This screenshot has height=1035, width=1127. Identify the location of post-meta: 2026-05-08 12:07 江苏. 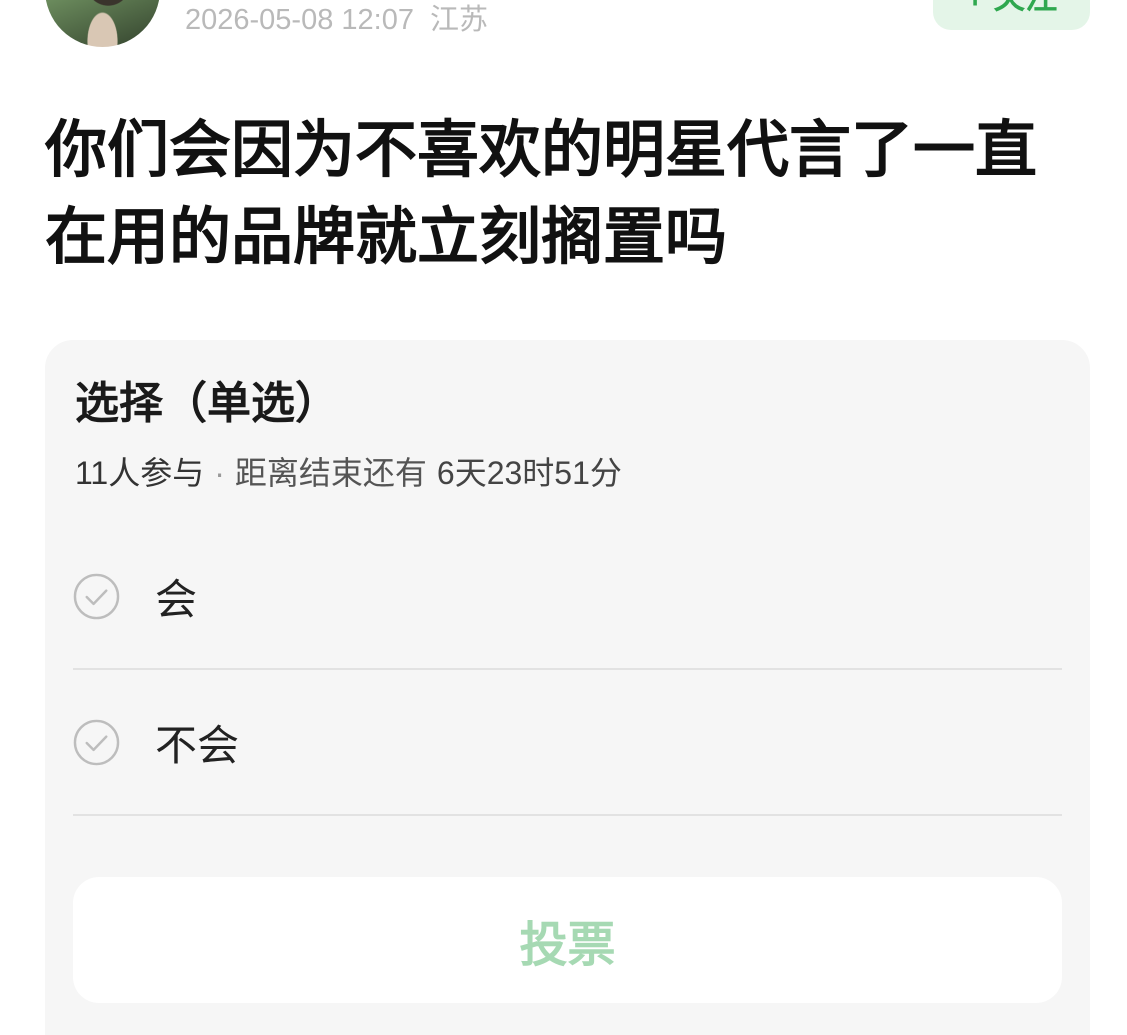
(336, 20).